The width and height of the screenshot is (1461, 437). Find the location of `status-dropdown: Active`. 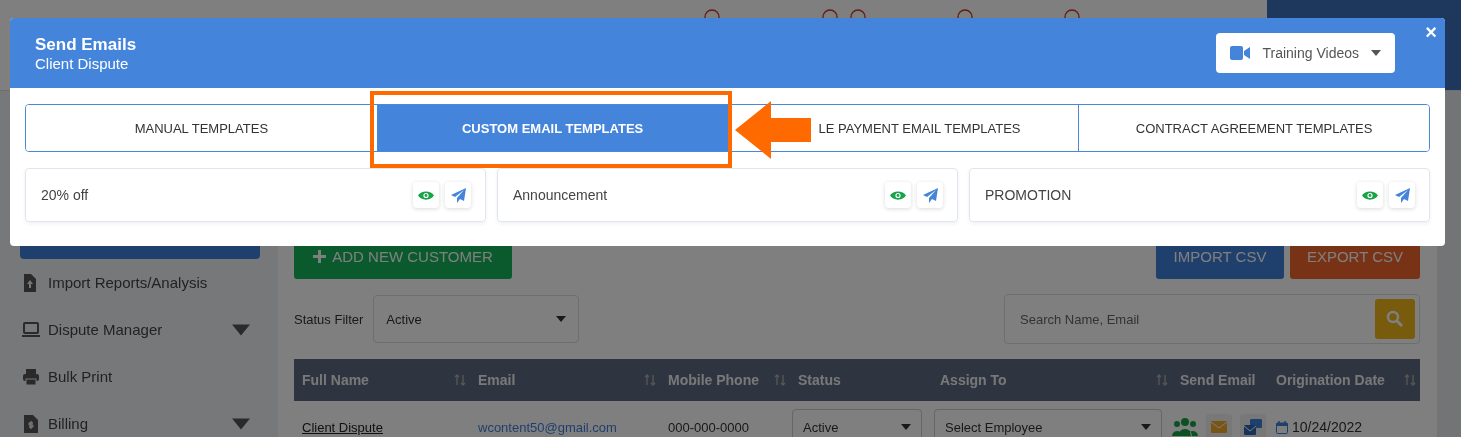

status-dropdown: Active is located at coordinates (857, 423).